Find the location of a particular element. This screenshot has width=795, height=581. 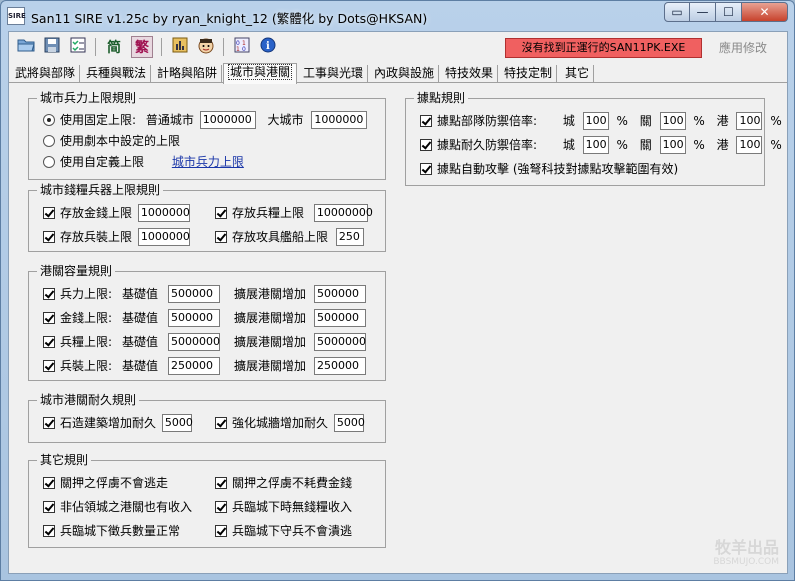

gold-cap-base-input: 500000 is located at coordinates (194, 318).